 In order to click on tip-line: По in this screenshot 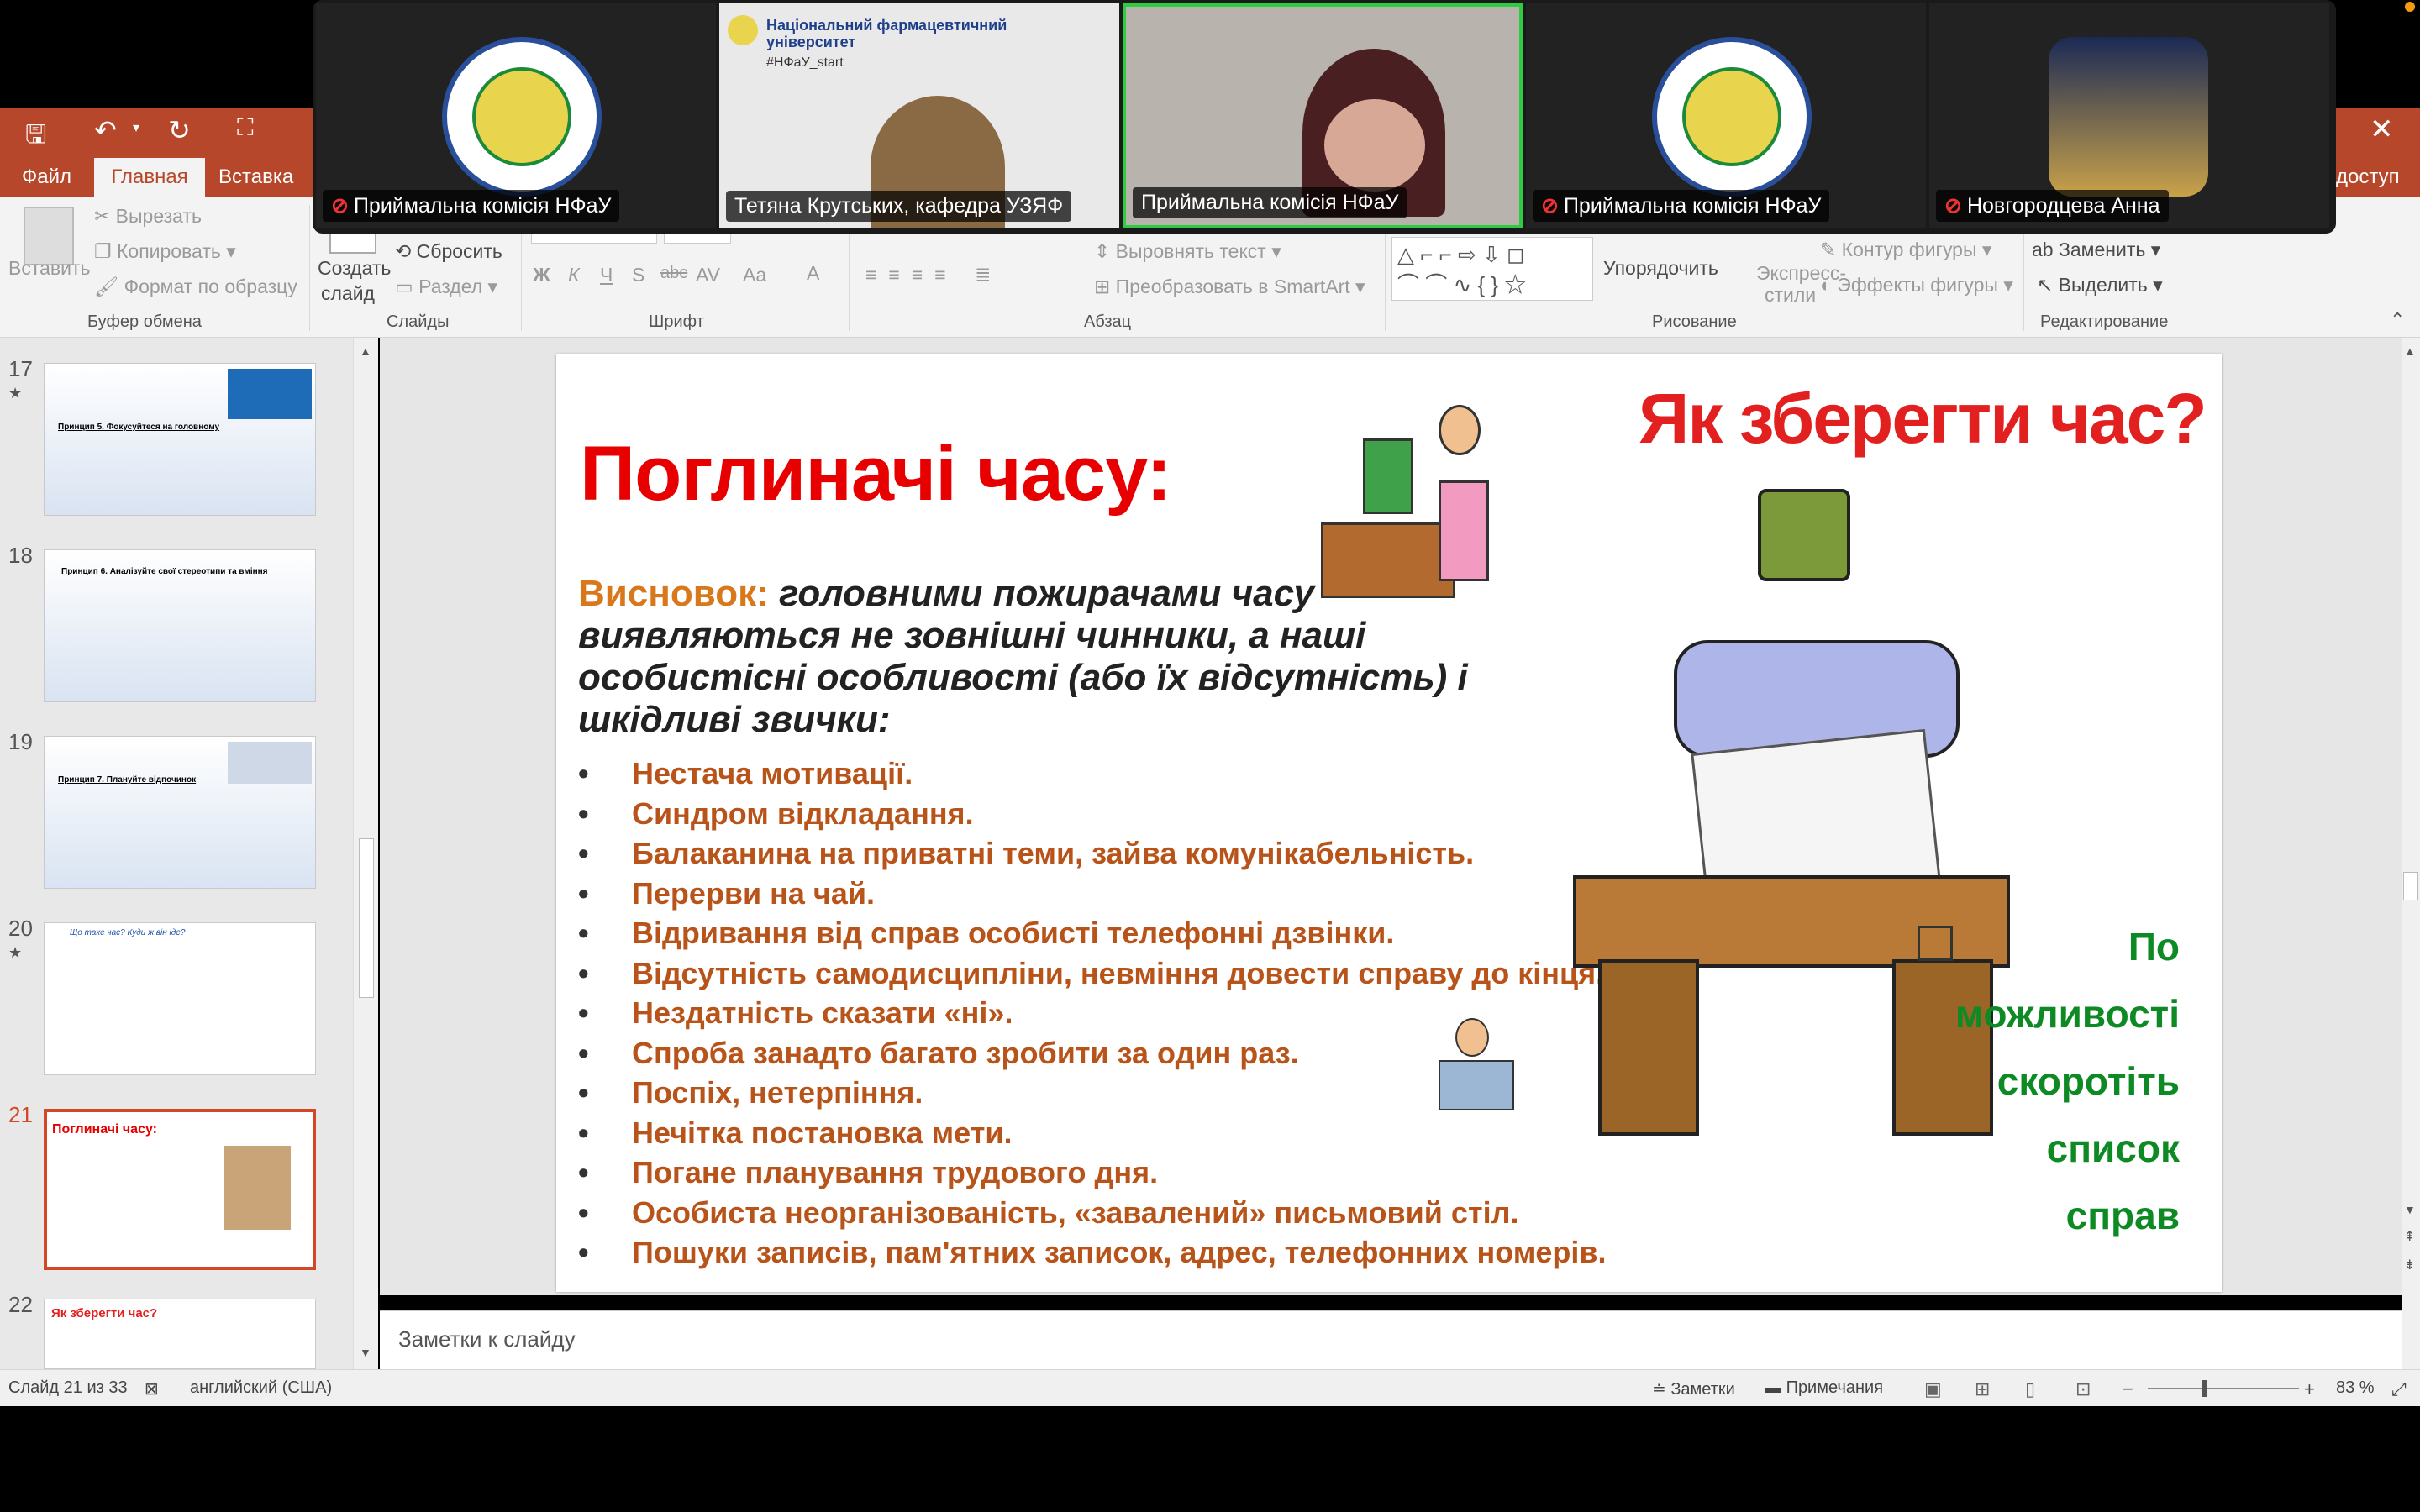, I will do `click(2154, 947)`.